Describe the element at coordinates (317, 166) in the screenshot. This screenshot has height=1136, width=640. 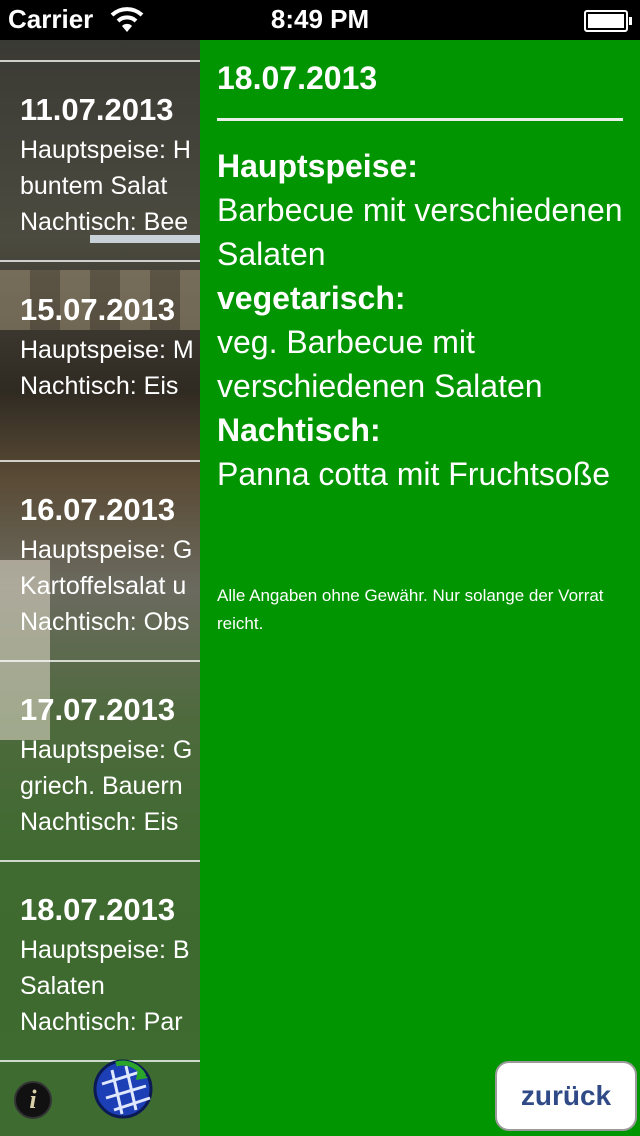
I see `main-course-label: Hauptspeise:` at that location.